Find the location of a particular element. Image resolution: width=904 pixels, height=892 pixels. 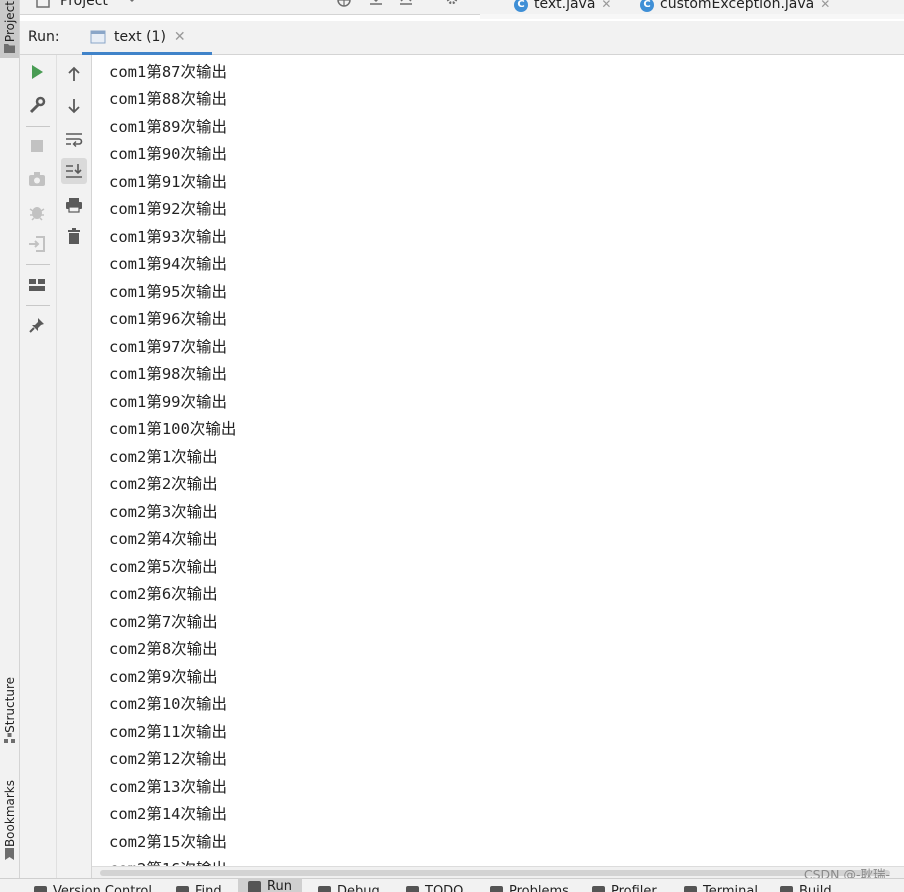

console-line: com2第9次输出 is located at coordinates (163, 677).